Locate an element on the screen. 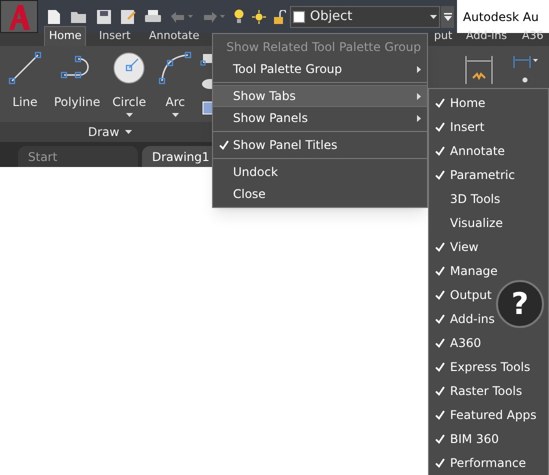 Image resolution: width=549 pixels, height=475 pixels. panel-title: Draw is located at coordinates (104, 132).